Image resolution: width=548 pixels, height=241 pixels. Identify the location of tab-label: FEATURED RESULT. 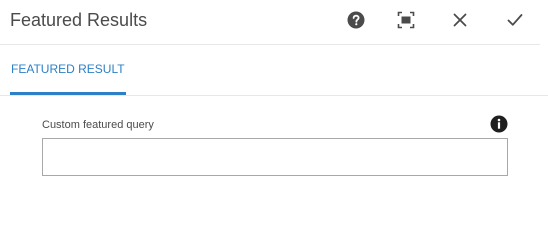
(68, 68).